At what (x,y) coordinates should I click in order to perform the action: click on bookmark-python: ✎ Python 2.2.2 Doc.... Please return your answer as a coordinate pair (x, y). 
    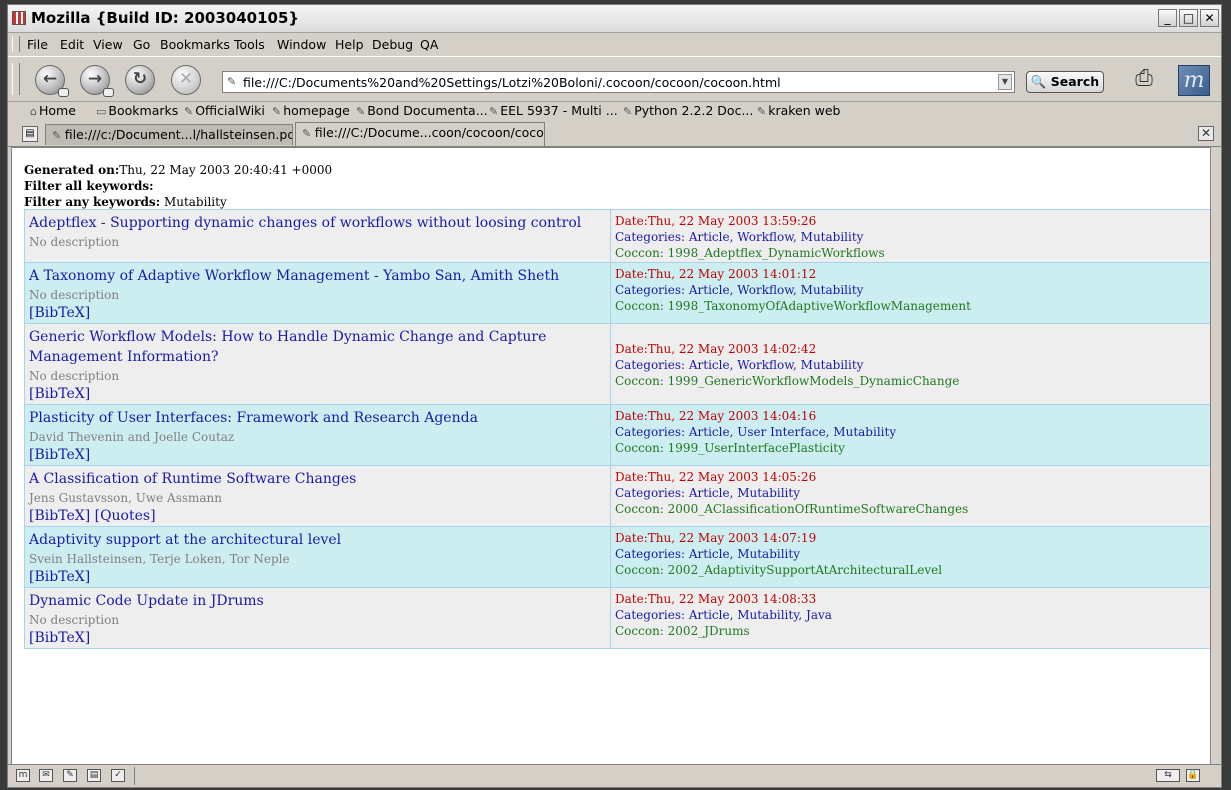
    Looking at the image, I should click on (688, 110).